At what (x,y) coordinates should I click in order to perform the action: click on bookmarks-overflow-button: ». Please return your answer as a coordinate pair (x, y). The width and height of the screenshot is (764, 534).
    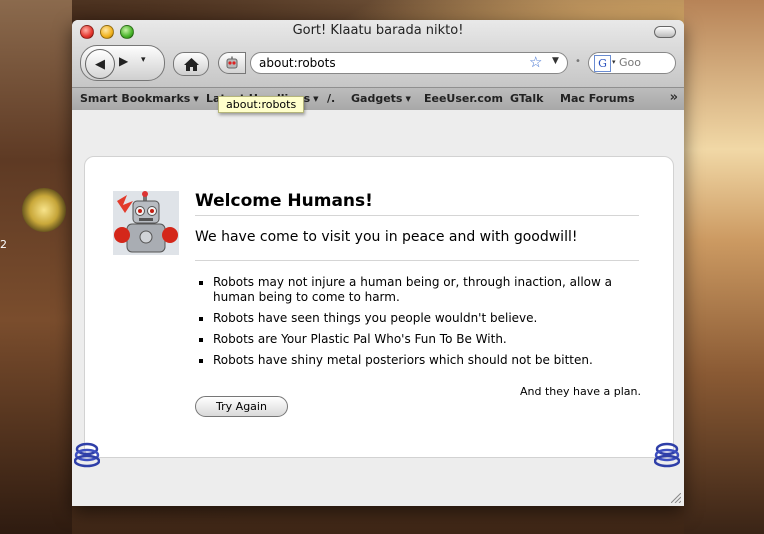
    Looking at the image, I should click on (674, 97).